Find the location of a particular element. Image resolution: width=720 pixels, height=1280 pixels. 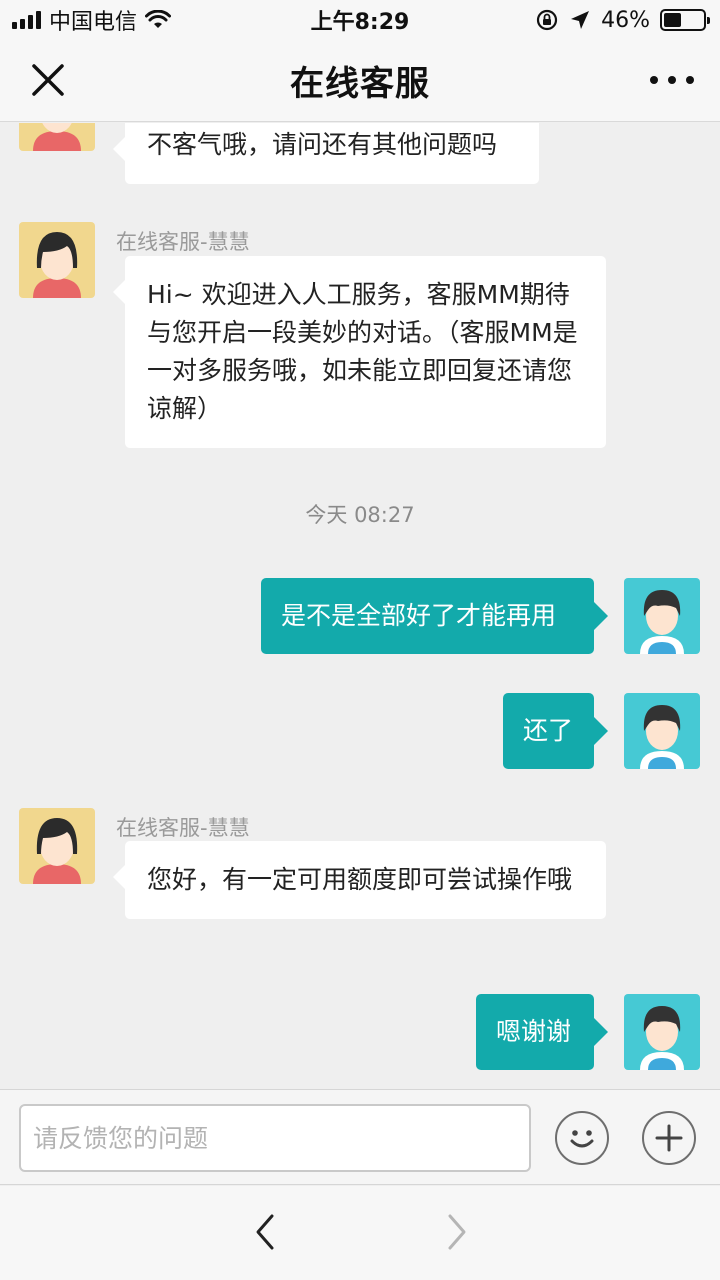

signal-icon is located at coordinates (26, 20).